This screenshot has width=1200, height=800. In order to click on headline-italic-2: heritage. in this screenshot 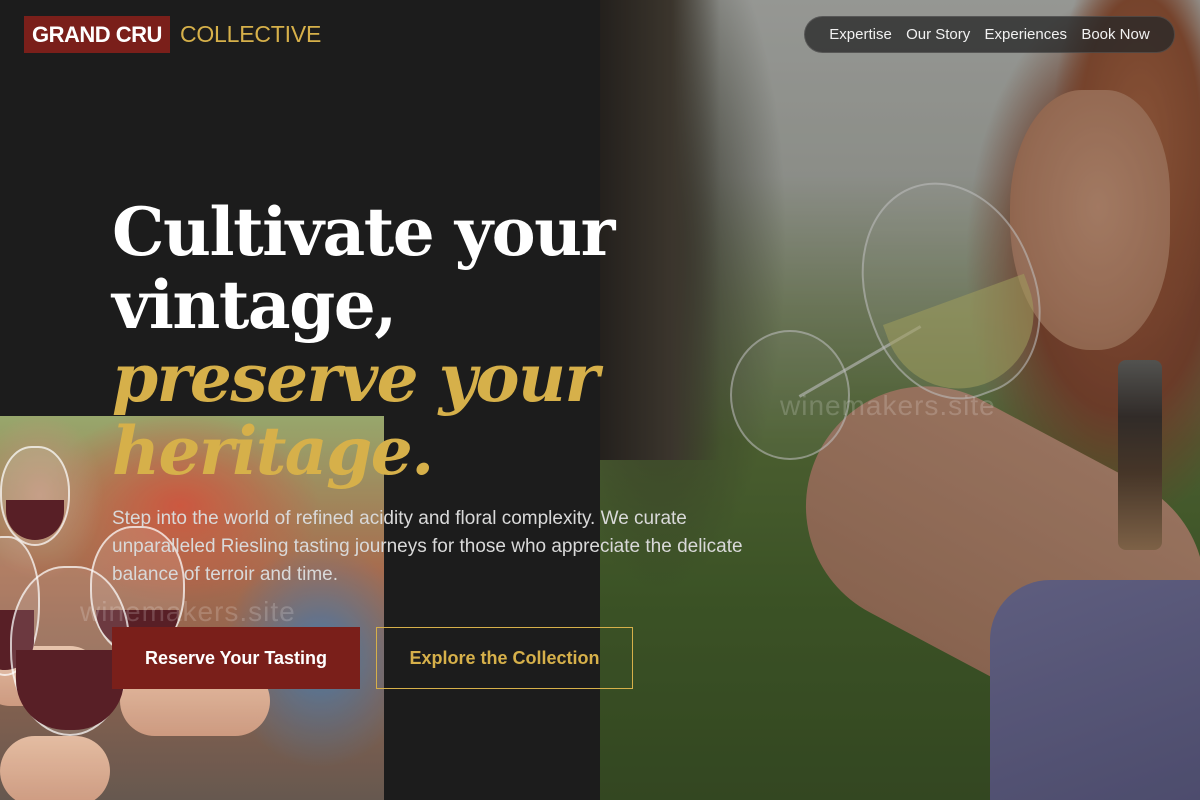, I will do `click(273, 451)`.